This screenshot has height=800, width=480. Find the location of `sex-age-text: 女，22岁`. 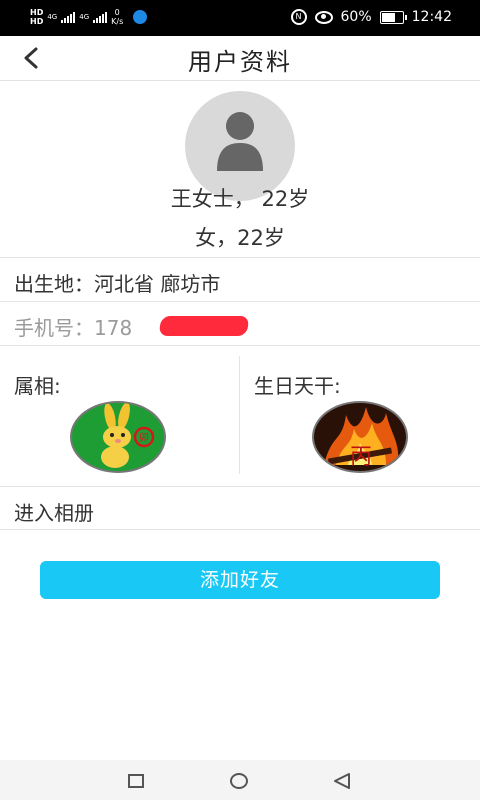

sex-age-text: 女，22岁 is located at coordinates (240, 238).